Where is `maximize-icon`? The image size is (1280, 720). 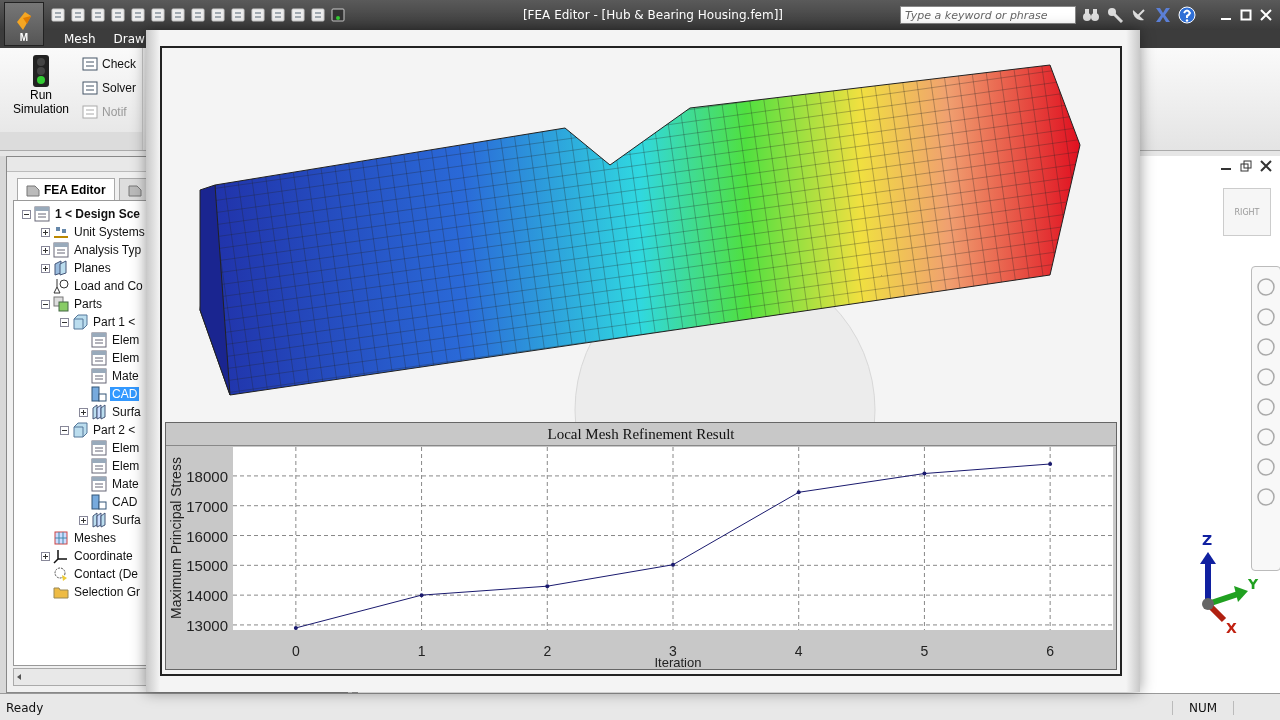
maximize-icon is located at coordinates (1246, 15).